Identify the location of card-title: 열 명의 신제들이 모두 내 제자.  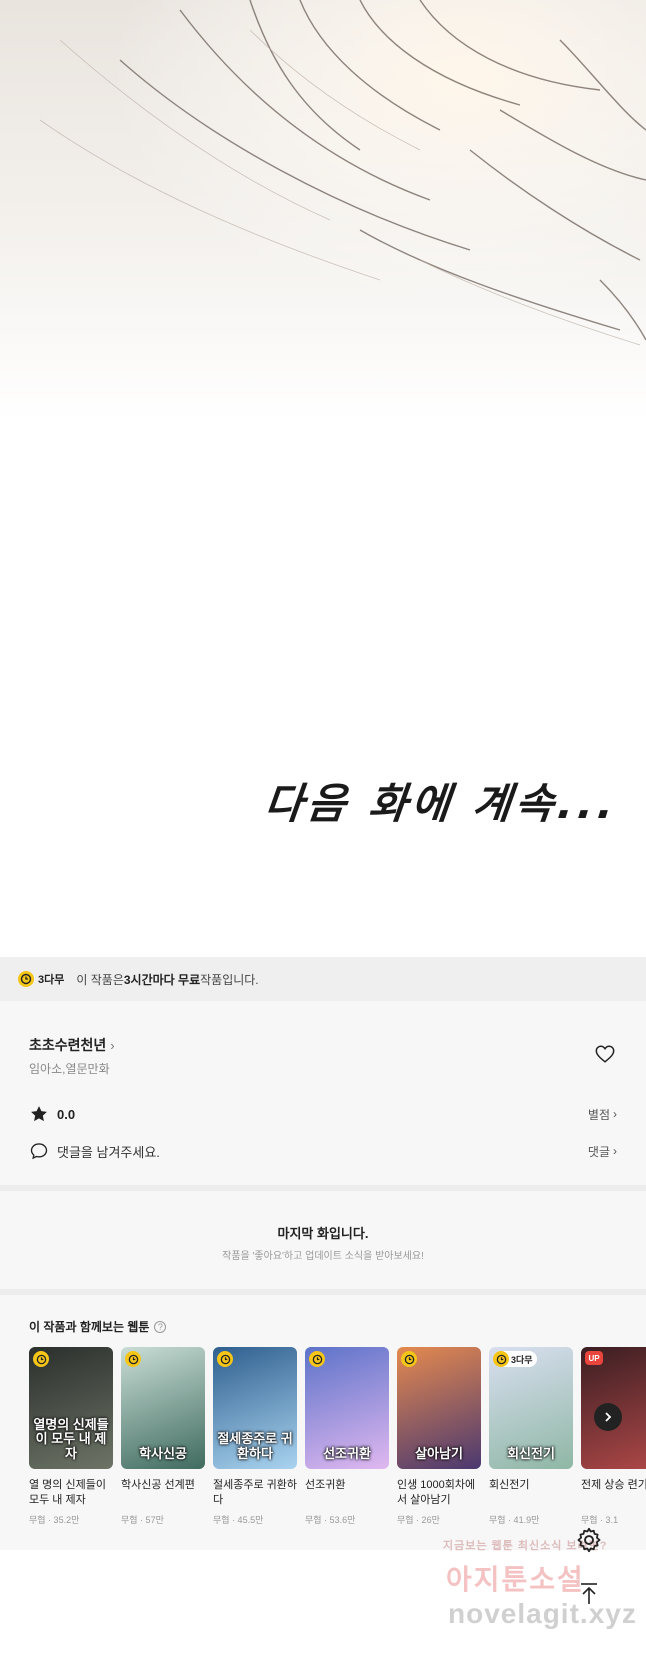
(67, 1492).